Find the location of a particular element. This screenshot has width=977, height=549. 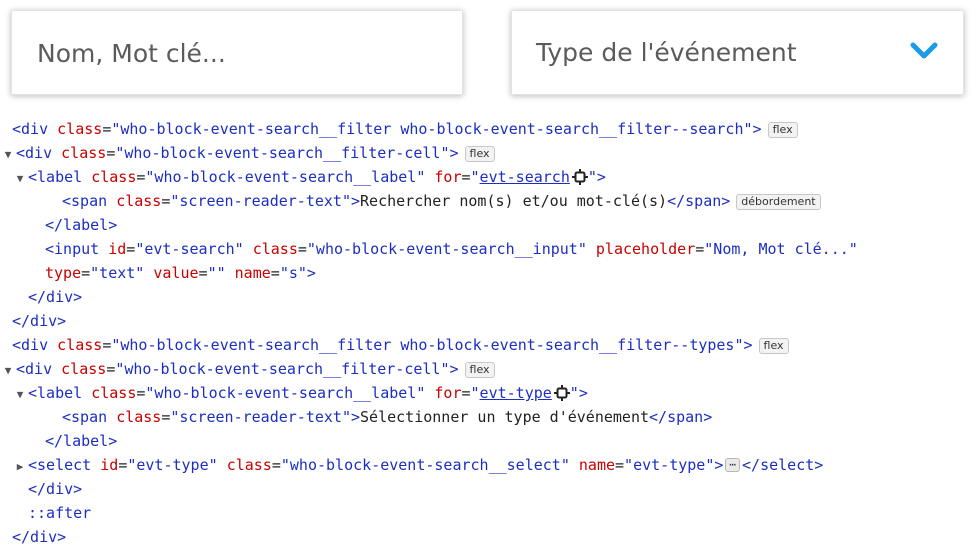

event-type-select: Type de l'événement is located at coordinates (737, 52).